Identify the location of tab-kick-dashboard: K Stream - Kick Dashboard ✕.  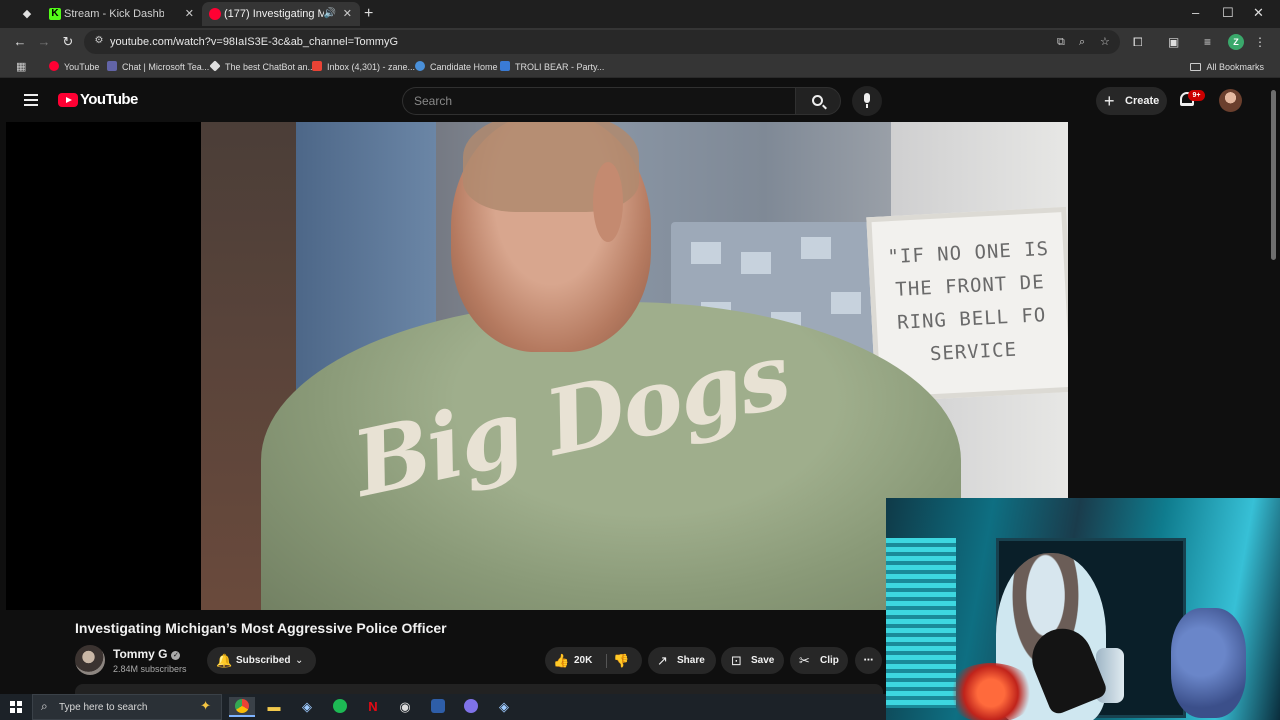
(122, 14).